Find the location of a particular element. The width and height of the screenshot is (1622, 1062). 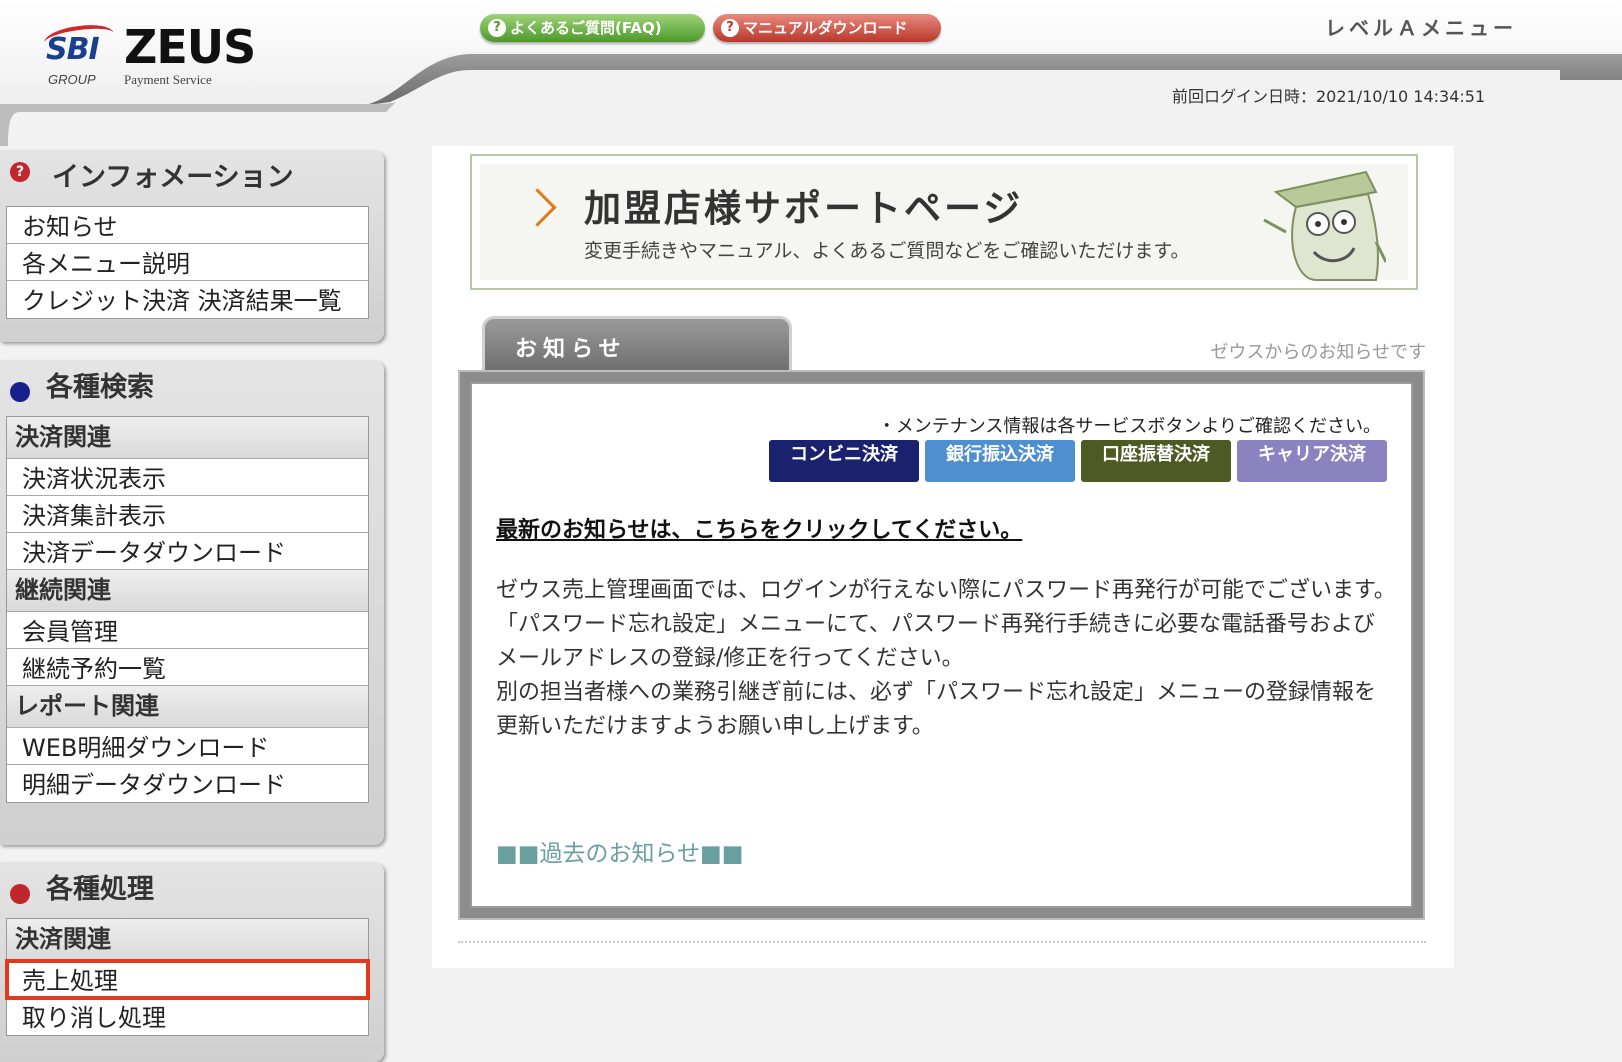

faq-button: ? よくあるご質問(FAQ) is located at coordinates (592, 28).